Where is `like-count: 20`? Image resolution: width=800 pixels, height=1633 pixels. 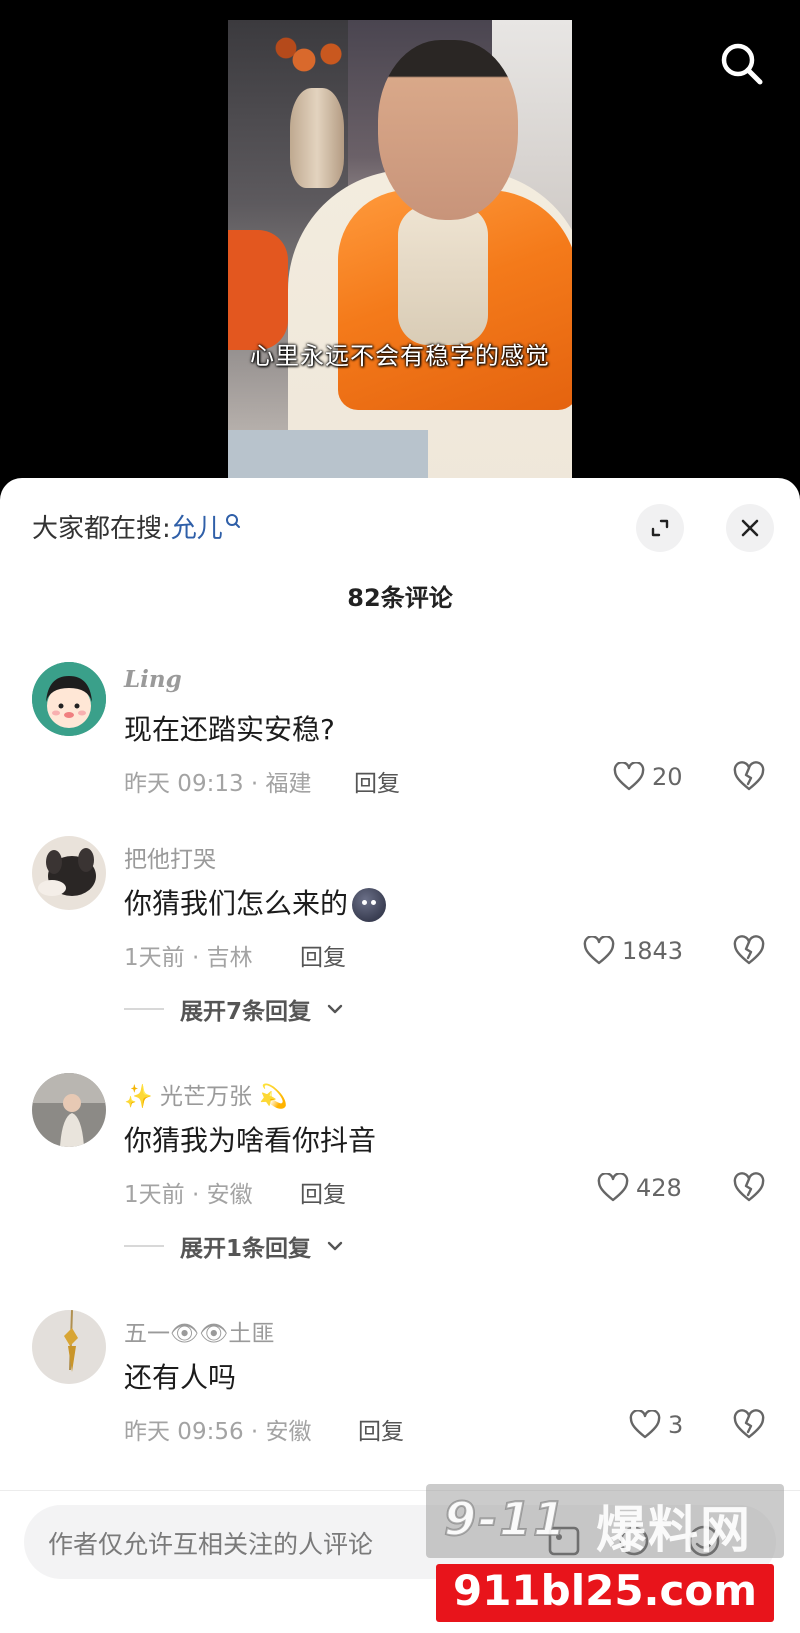
like-count: 20 is located at coordinates (667, 777).